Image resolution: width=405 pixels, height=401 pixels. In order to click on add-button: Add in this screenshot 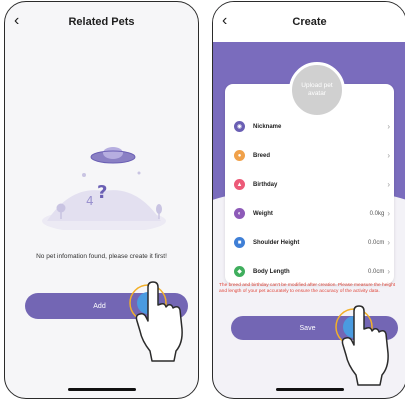, I will do `click(106, 306)`.